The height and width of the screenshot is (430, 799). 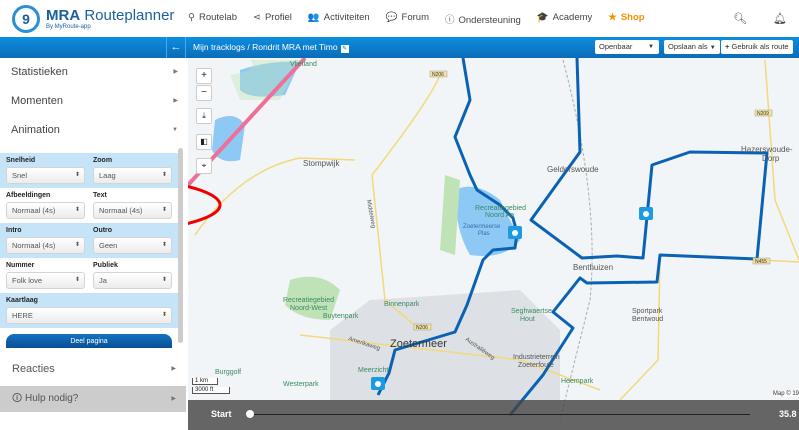 I want to click on section-reacties: Reacties ▶, so click(x=93, y=369).